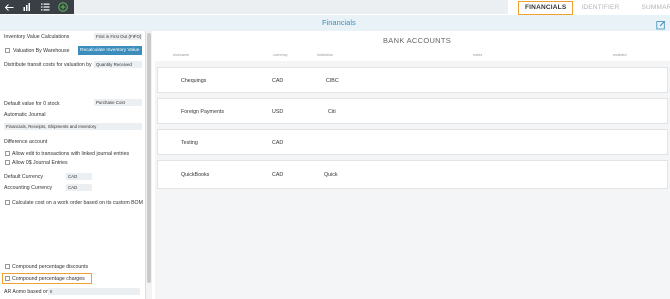 This screenshot has height=299, width=670. What do you see at coordinates (79, 176) in the screenshot?
I see `default-currency-select: CAD` at bounding box center [79, 176].